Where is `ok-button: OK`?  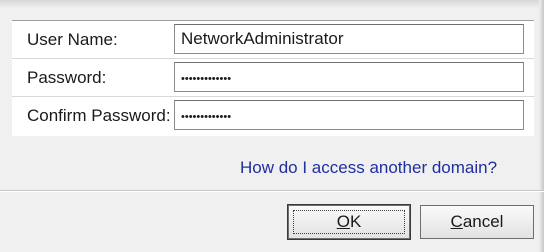
ok-button: OK is located at coordinates (349, 222).